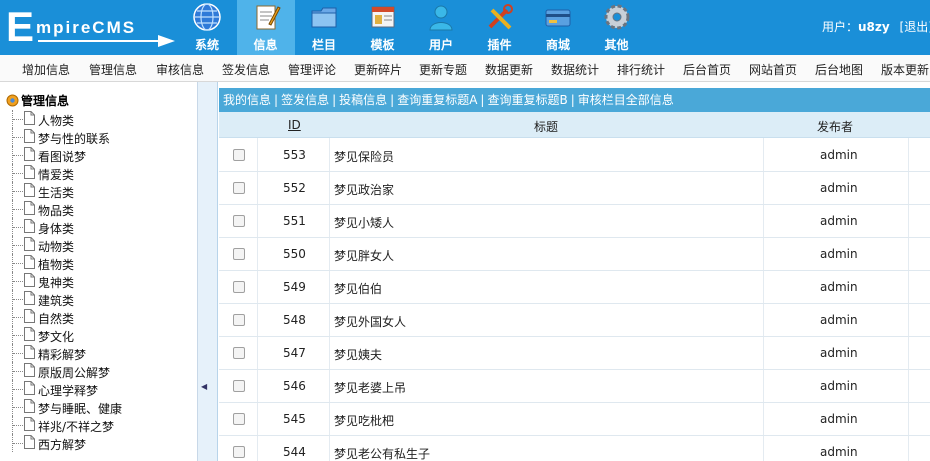  What do you see at coordinates (839, 69) in the screenshot?
I see `submenu-item: 后台地图` at bounding box center [839, 69].